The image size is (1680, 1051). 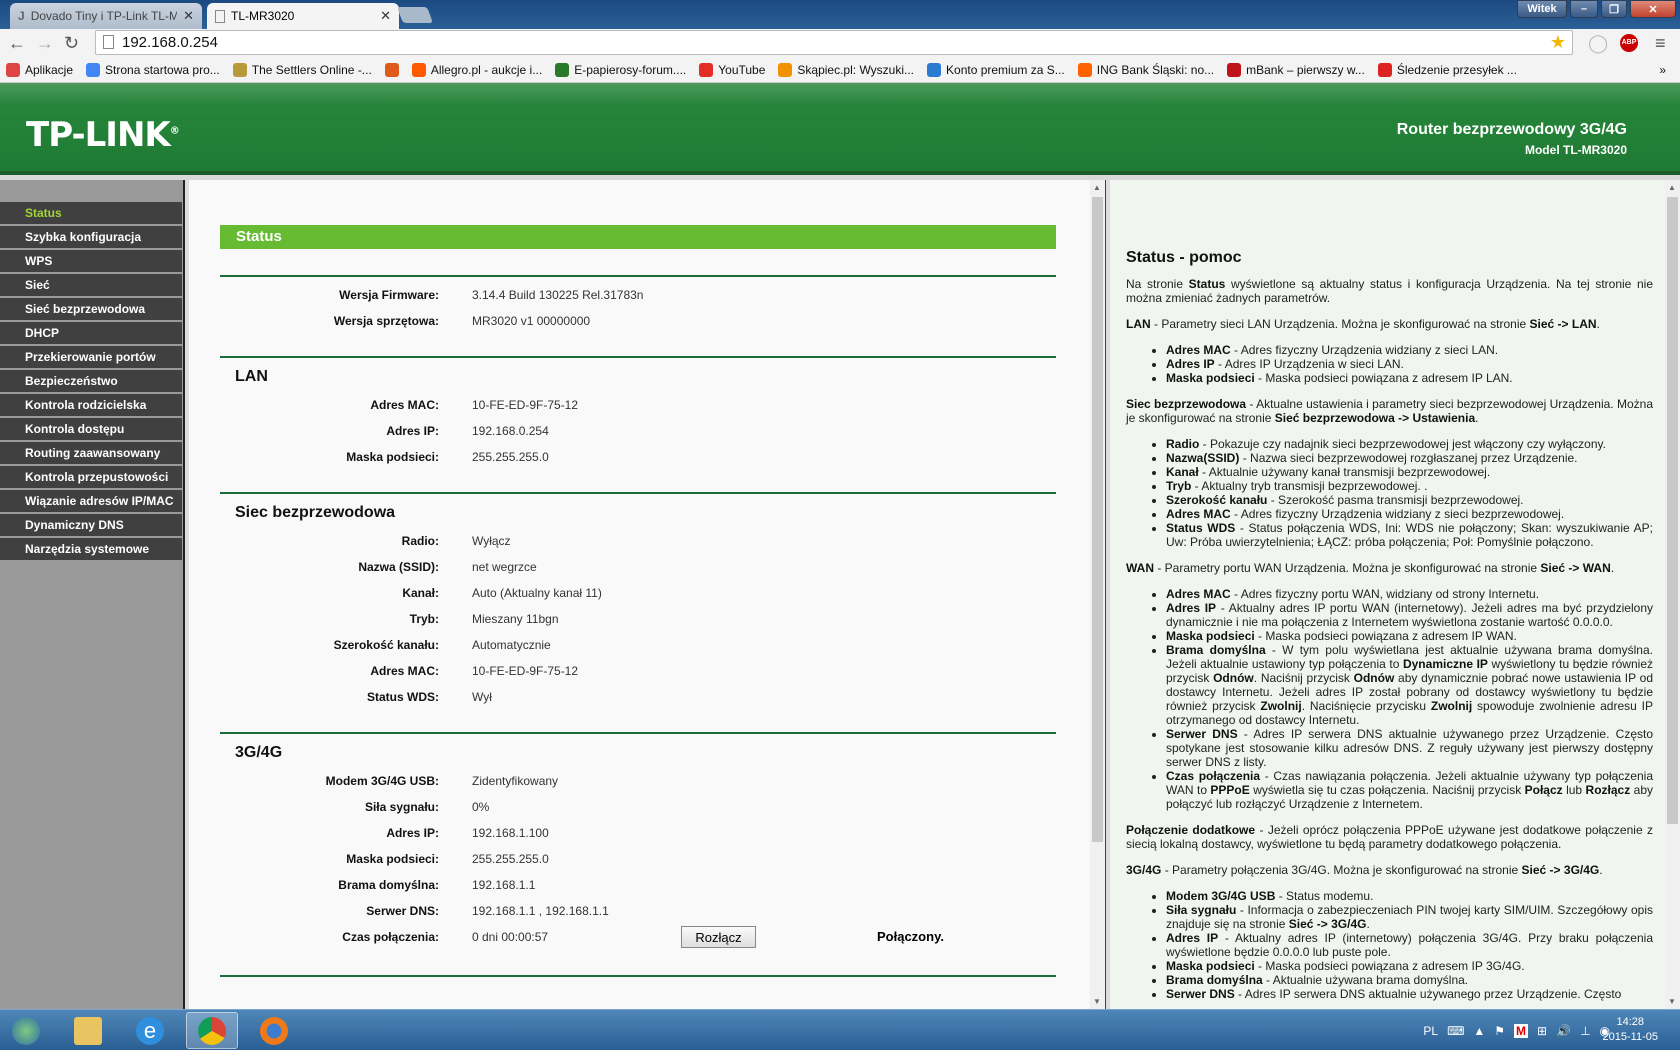 I want to click on help-term: WAN, so click(x=1140, y=568).